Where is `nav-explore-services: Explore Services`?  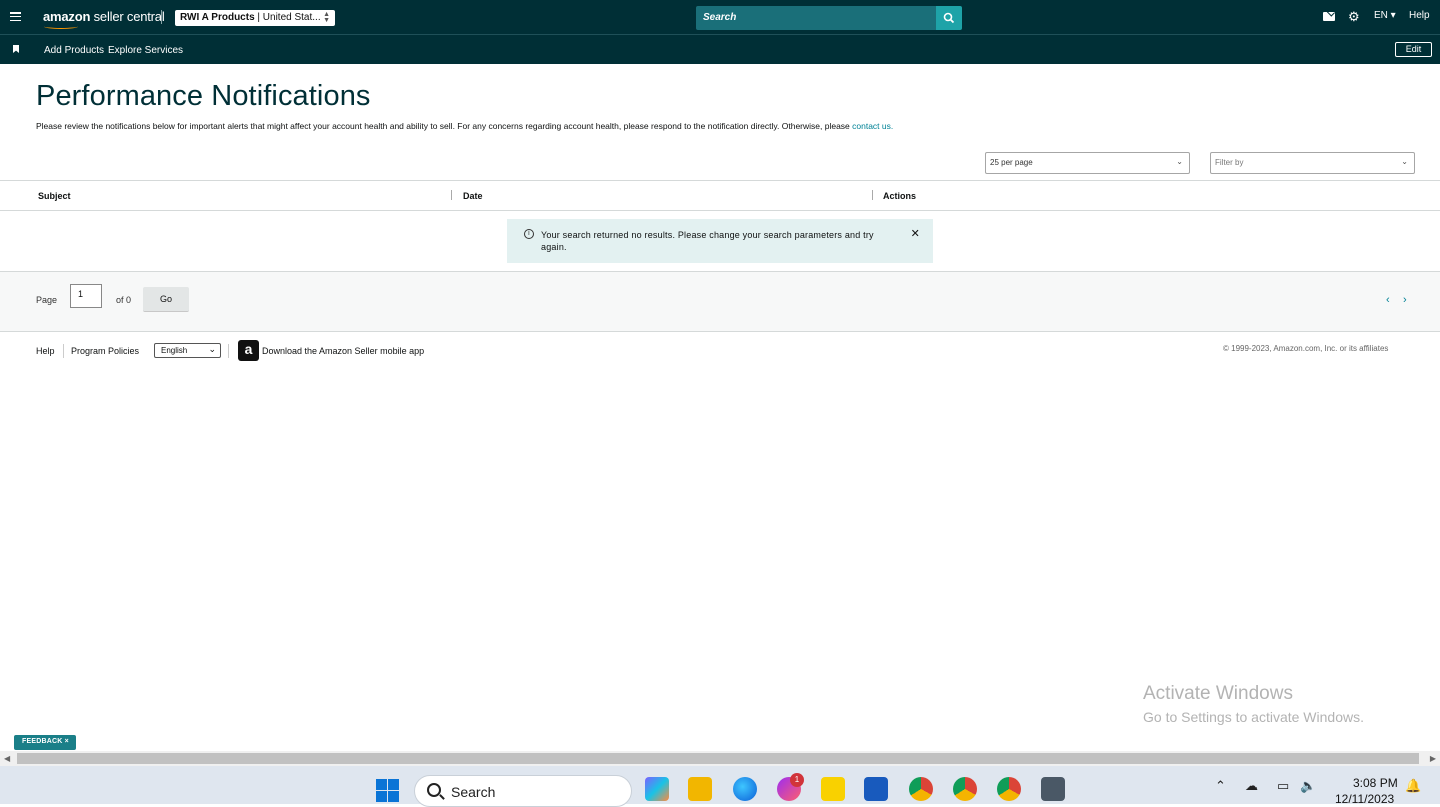 nav-explore-services: Explore Services is located at coordinates (145, 50).